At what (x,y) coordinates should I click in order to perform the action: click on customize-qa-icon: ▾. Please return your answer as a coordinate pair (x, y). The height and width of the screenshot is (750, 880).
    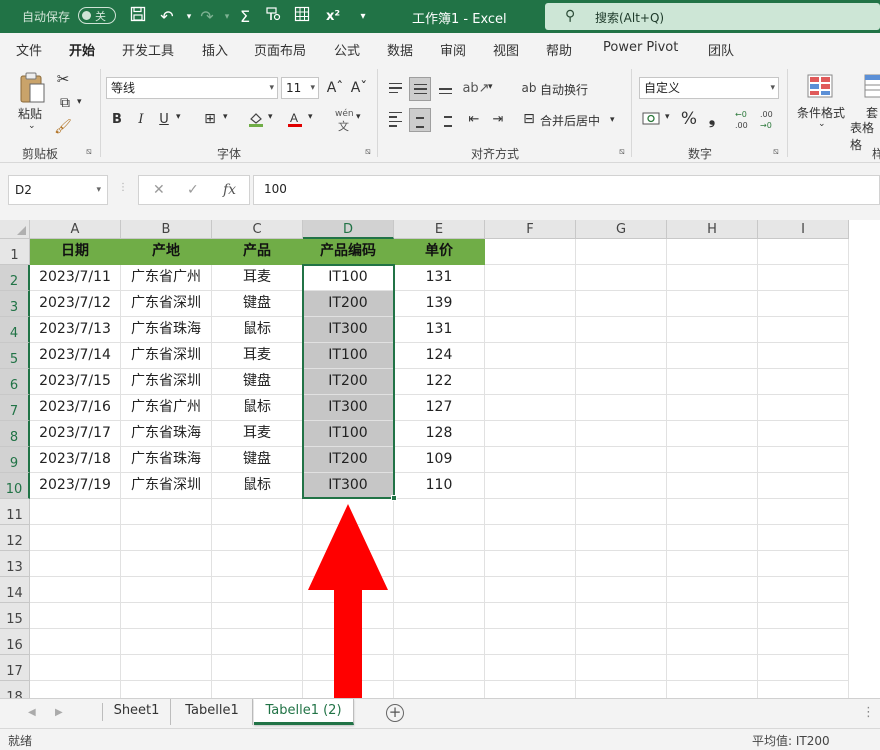
    Looking at the image, I should click on (363, 17).